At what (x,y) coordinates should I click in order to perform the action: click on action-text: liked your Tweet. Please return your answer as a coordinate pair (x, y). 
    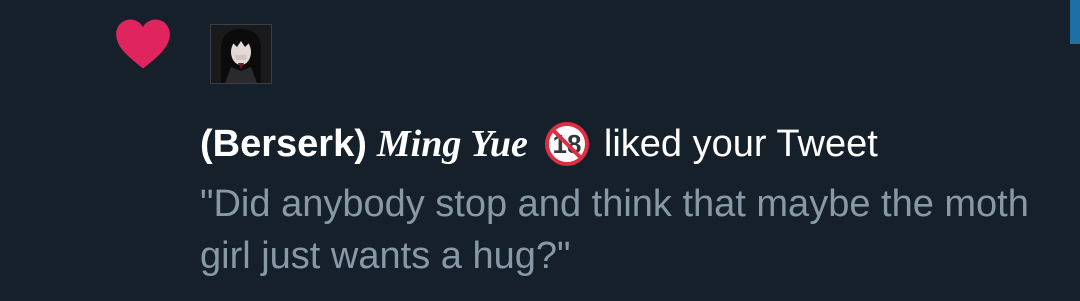
    Looking at the image, I should click on (740, 143).